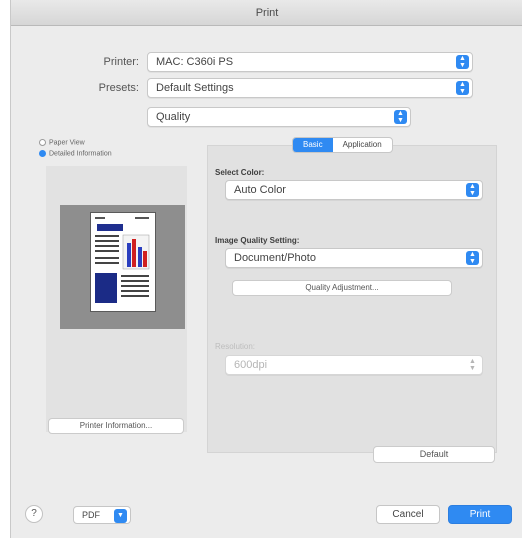 The height and width of the screenshot is (538, 522). Describe the element at coordinates (354, 365) in the screenshot. I see `resolution-popup: 600dpi ▲ ▼` at that location.